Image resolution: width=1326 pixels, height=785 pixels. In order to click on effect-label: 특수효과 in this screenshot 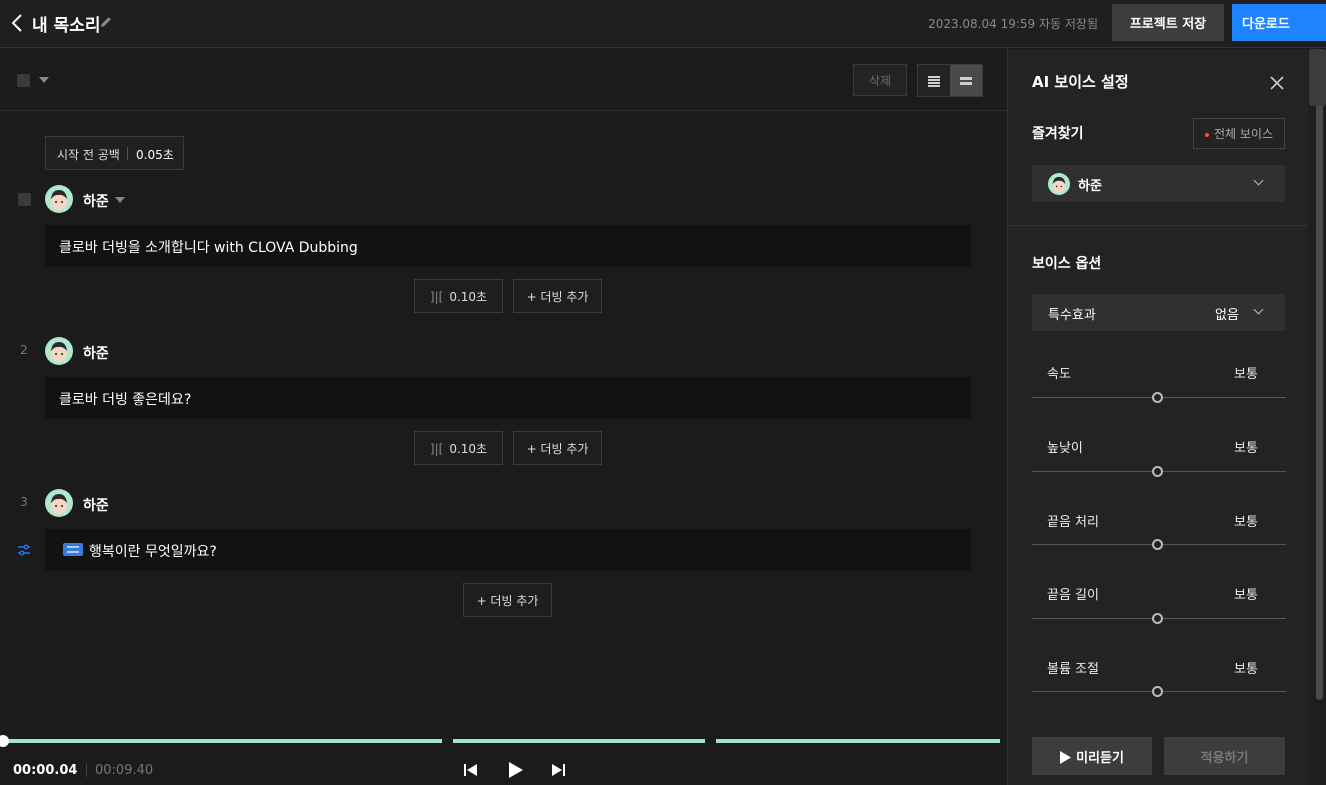, I will do `click(1072, 315)`.